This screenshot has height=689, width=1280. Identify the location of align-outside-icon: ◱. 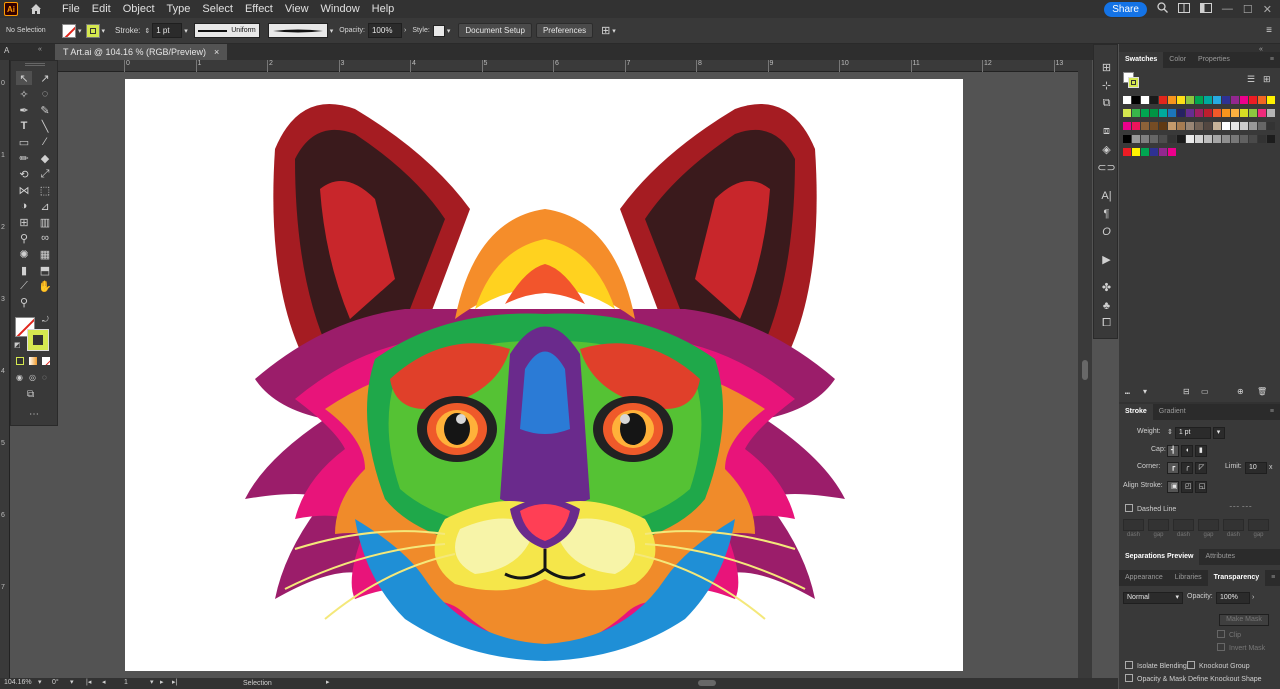
(1200, 487).